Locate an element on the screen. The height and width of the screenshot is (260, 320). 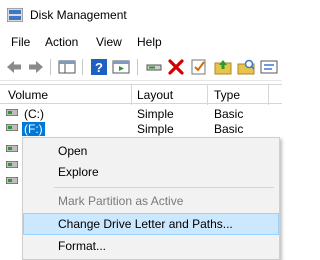
open-icon is located at coordinates (223, 67).